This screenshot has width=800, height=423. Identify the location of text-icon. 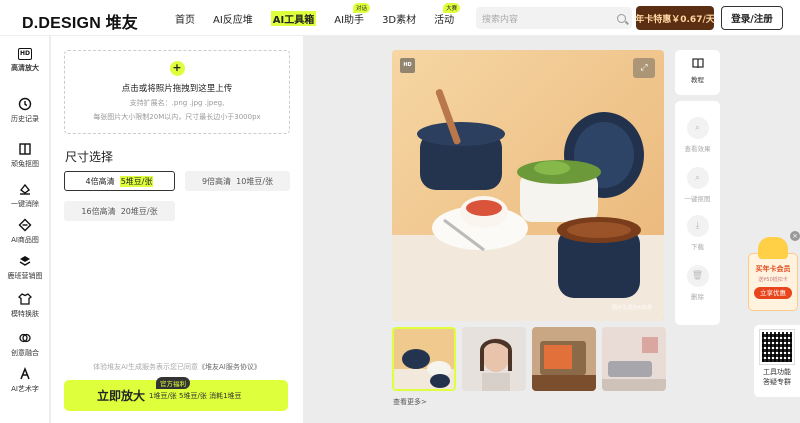
(25, 373).